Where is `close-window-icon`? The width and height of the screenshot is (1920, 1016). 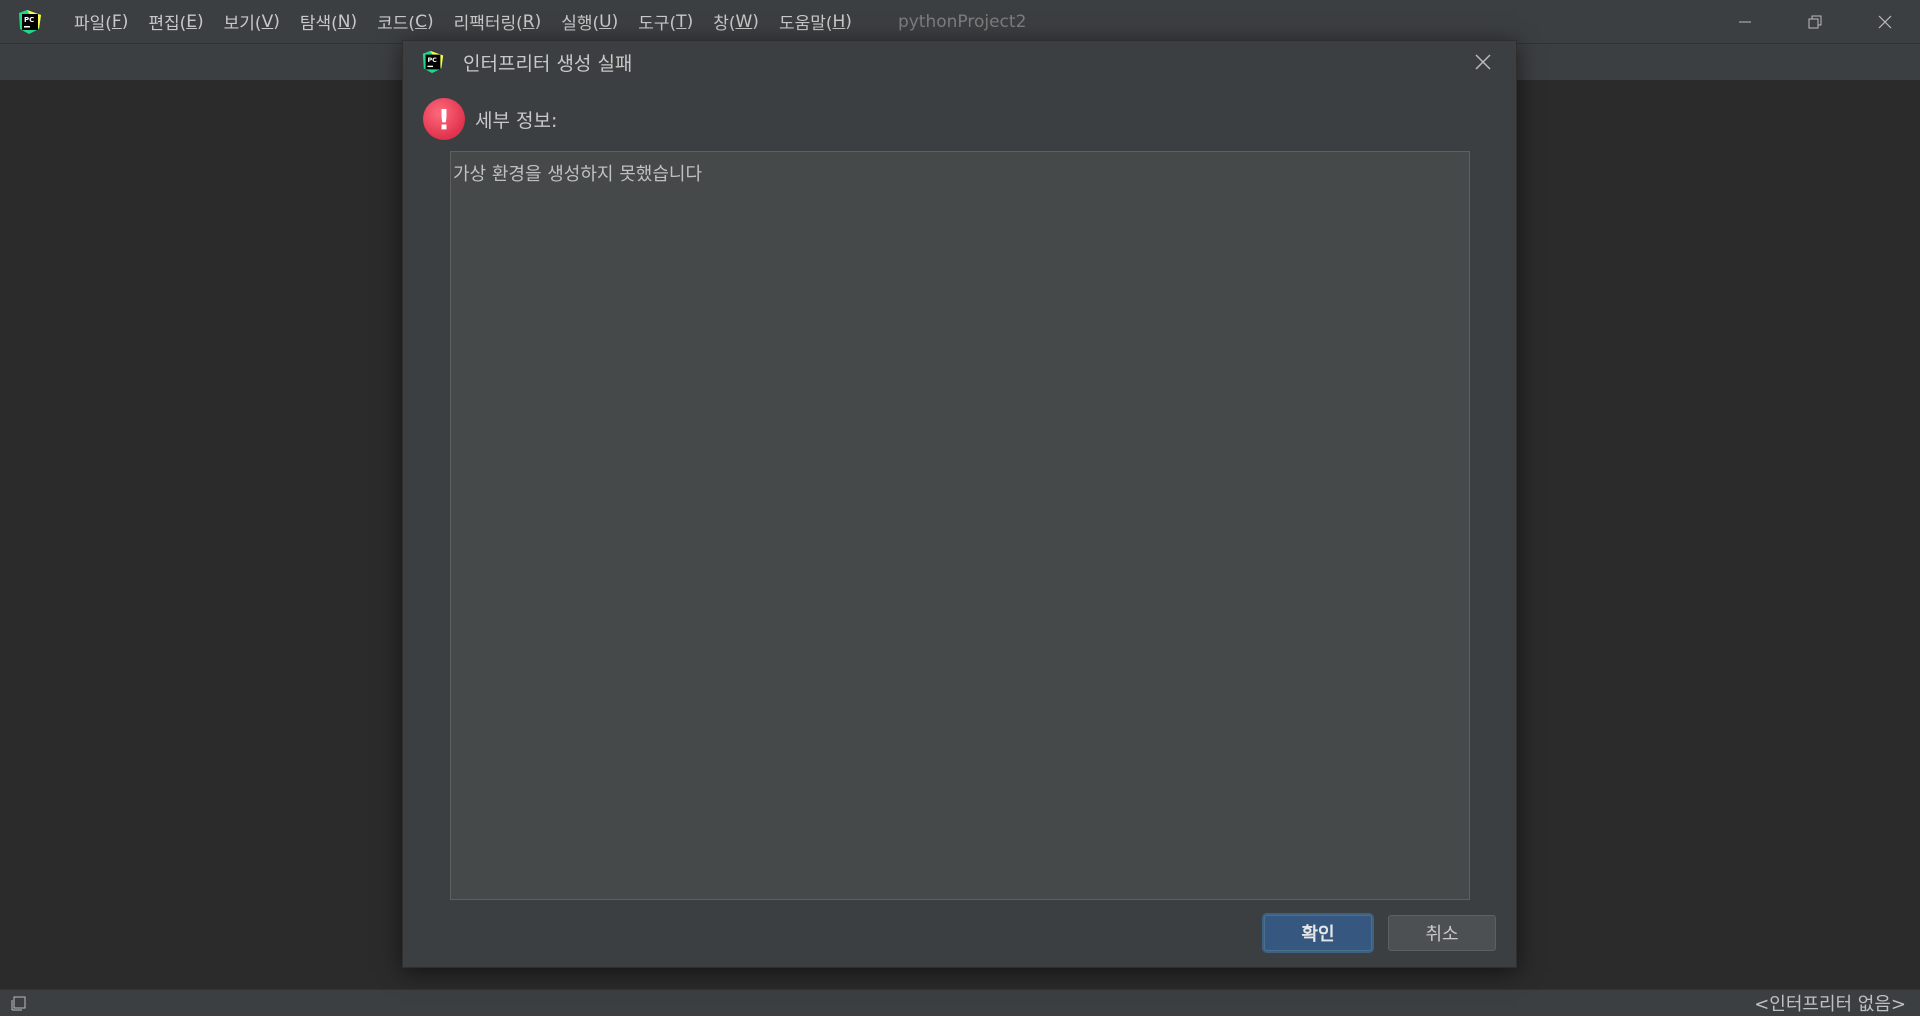 close-window-icon is located at coordinates (1885, 21).